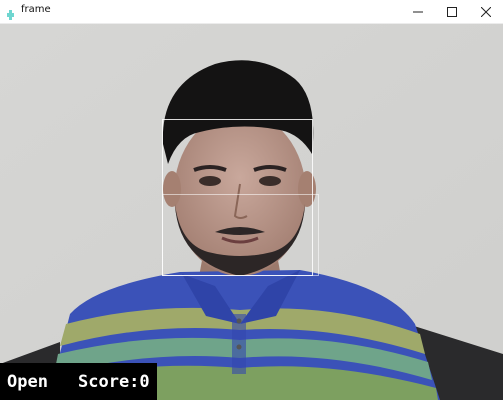 The image size is (503, 400). I want to click on window-title: frame, so click(36, 9).